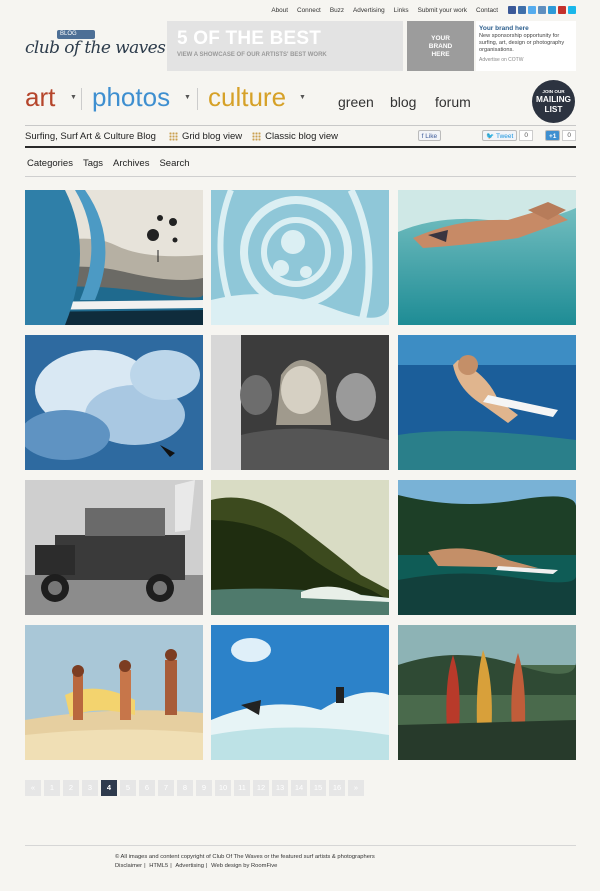 This screenshot has width=600, height=891. What do you see at coordinates (300, 402) in the screenshot?
I see `tile-laughing-girls` at bounding box center [300, 402].